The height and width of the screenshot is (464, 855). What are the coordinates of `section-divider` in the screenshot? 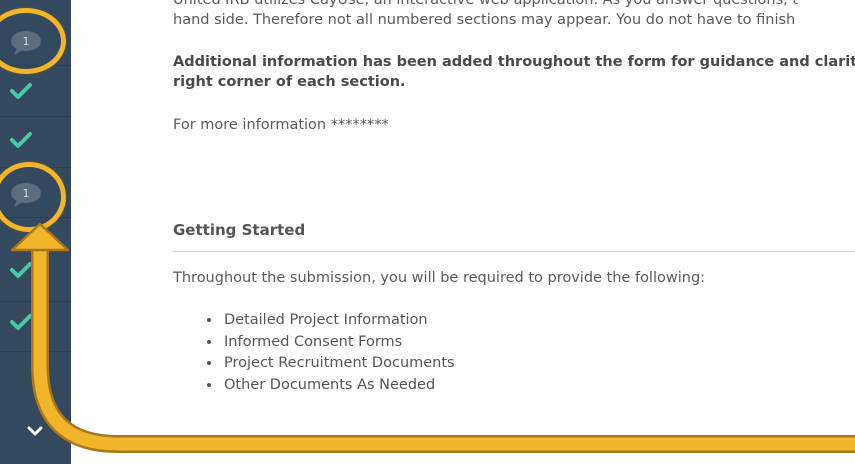 It's located at (514, 251).